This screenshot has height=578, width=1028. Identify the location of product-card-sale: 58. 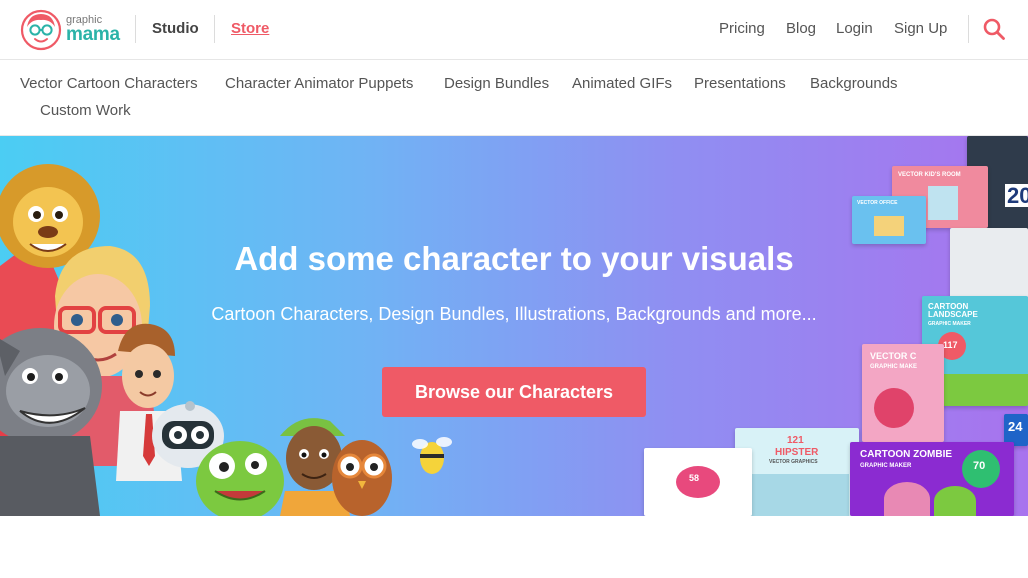
(698, 482).